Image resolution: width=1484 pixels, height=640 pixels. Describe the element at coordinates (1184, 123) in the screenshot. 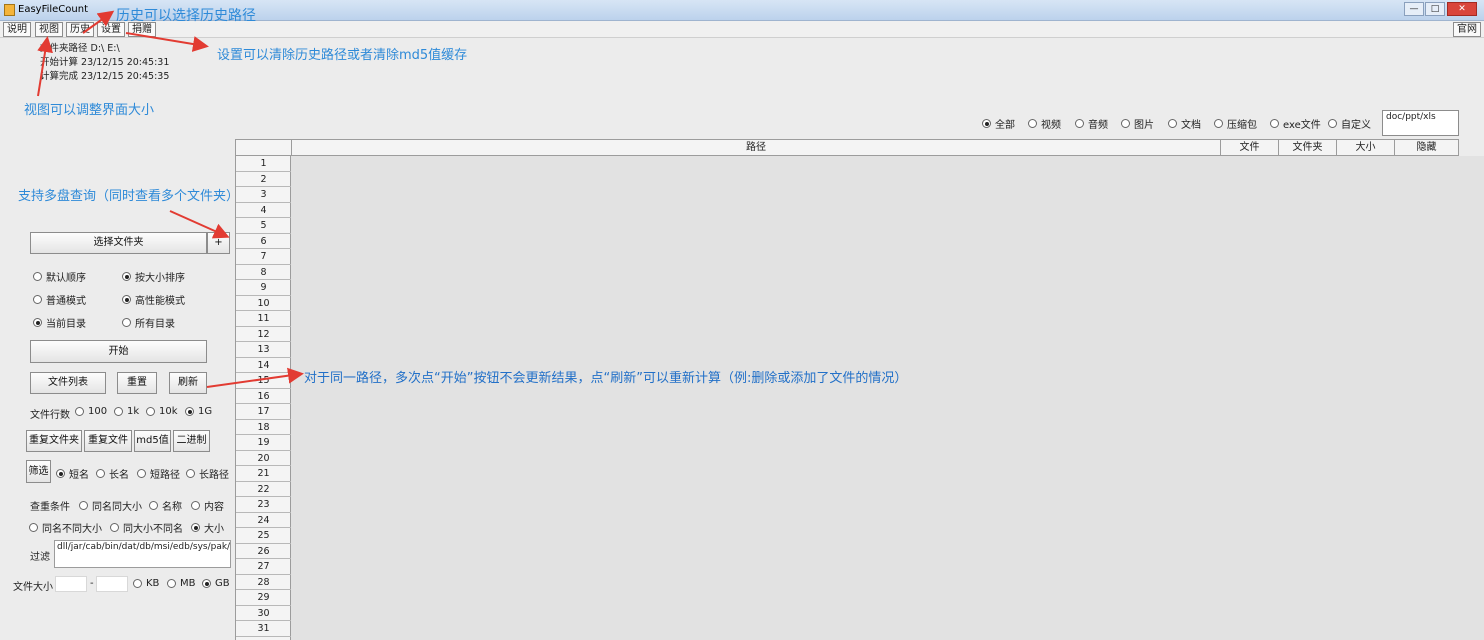

I see `type-document-radio: 文档` at that location.